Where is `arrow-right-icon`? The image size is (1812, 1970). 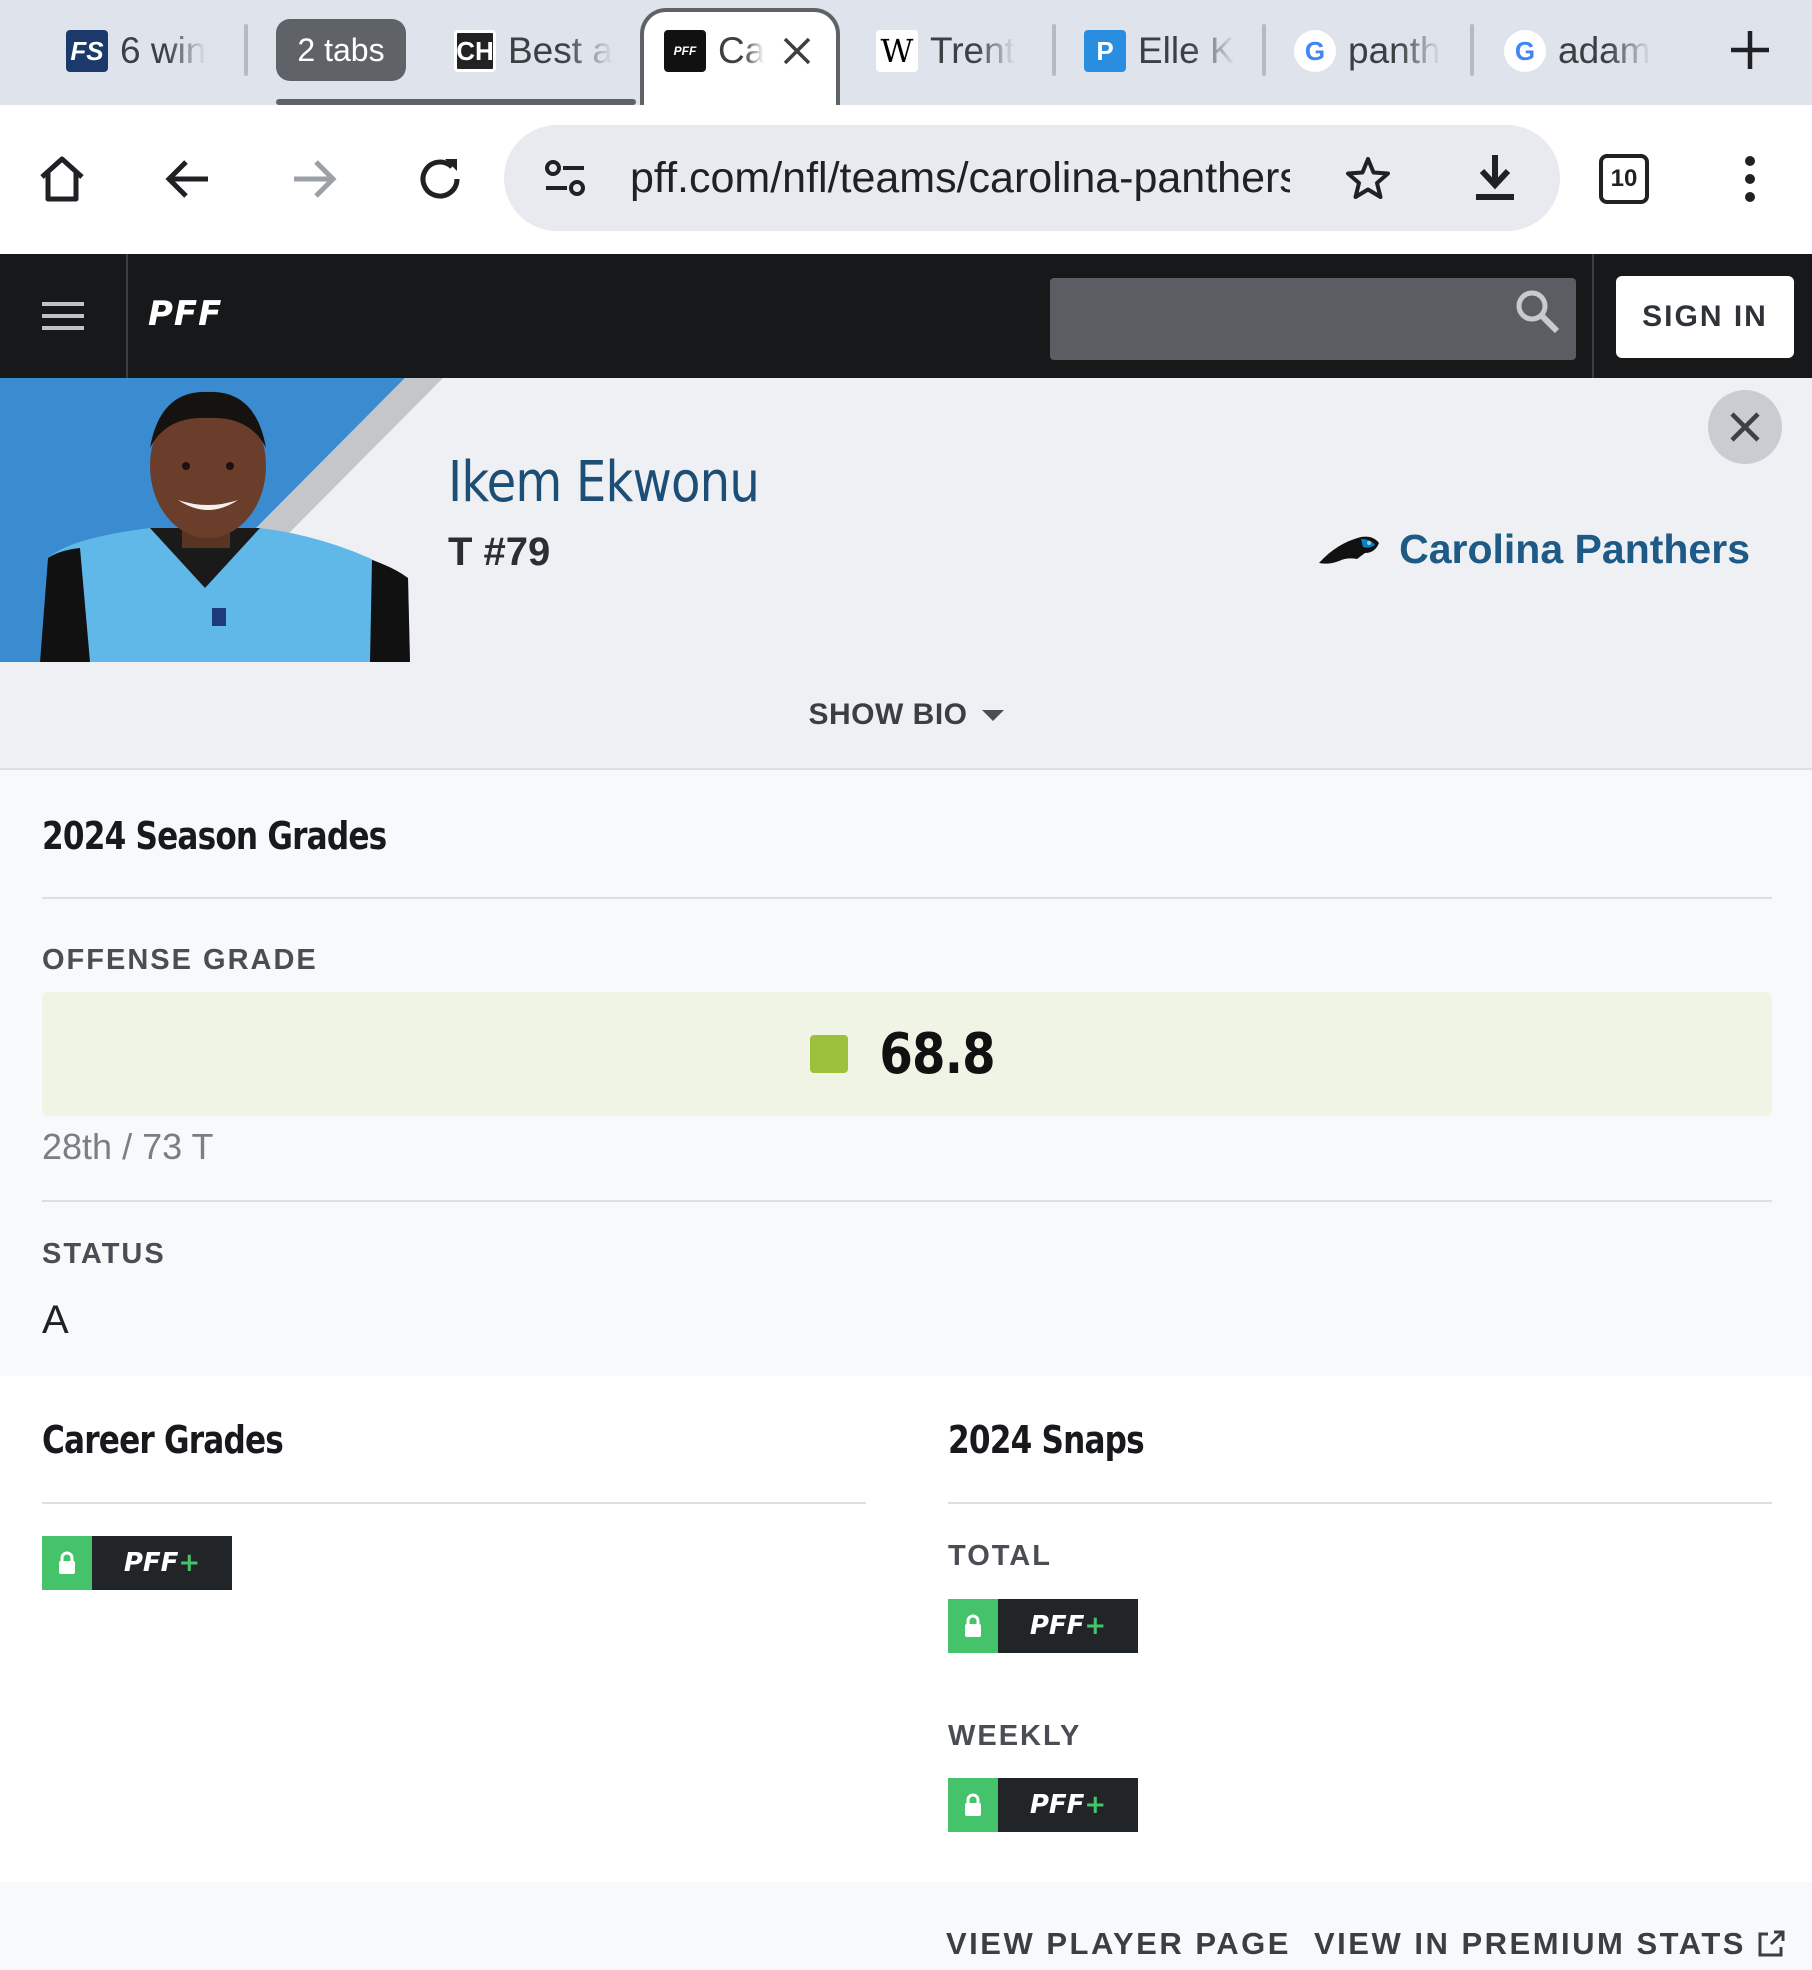
arrow-right-icon is located at coordinates (315, 179).